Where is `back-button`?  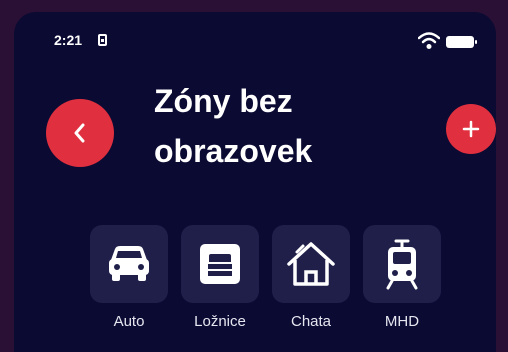
back-button is located at coordinates (80, 133).